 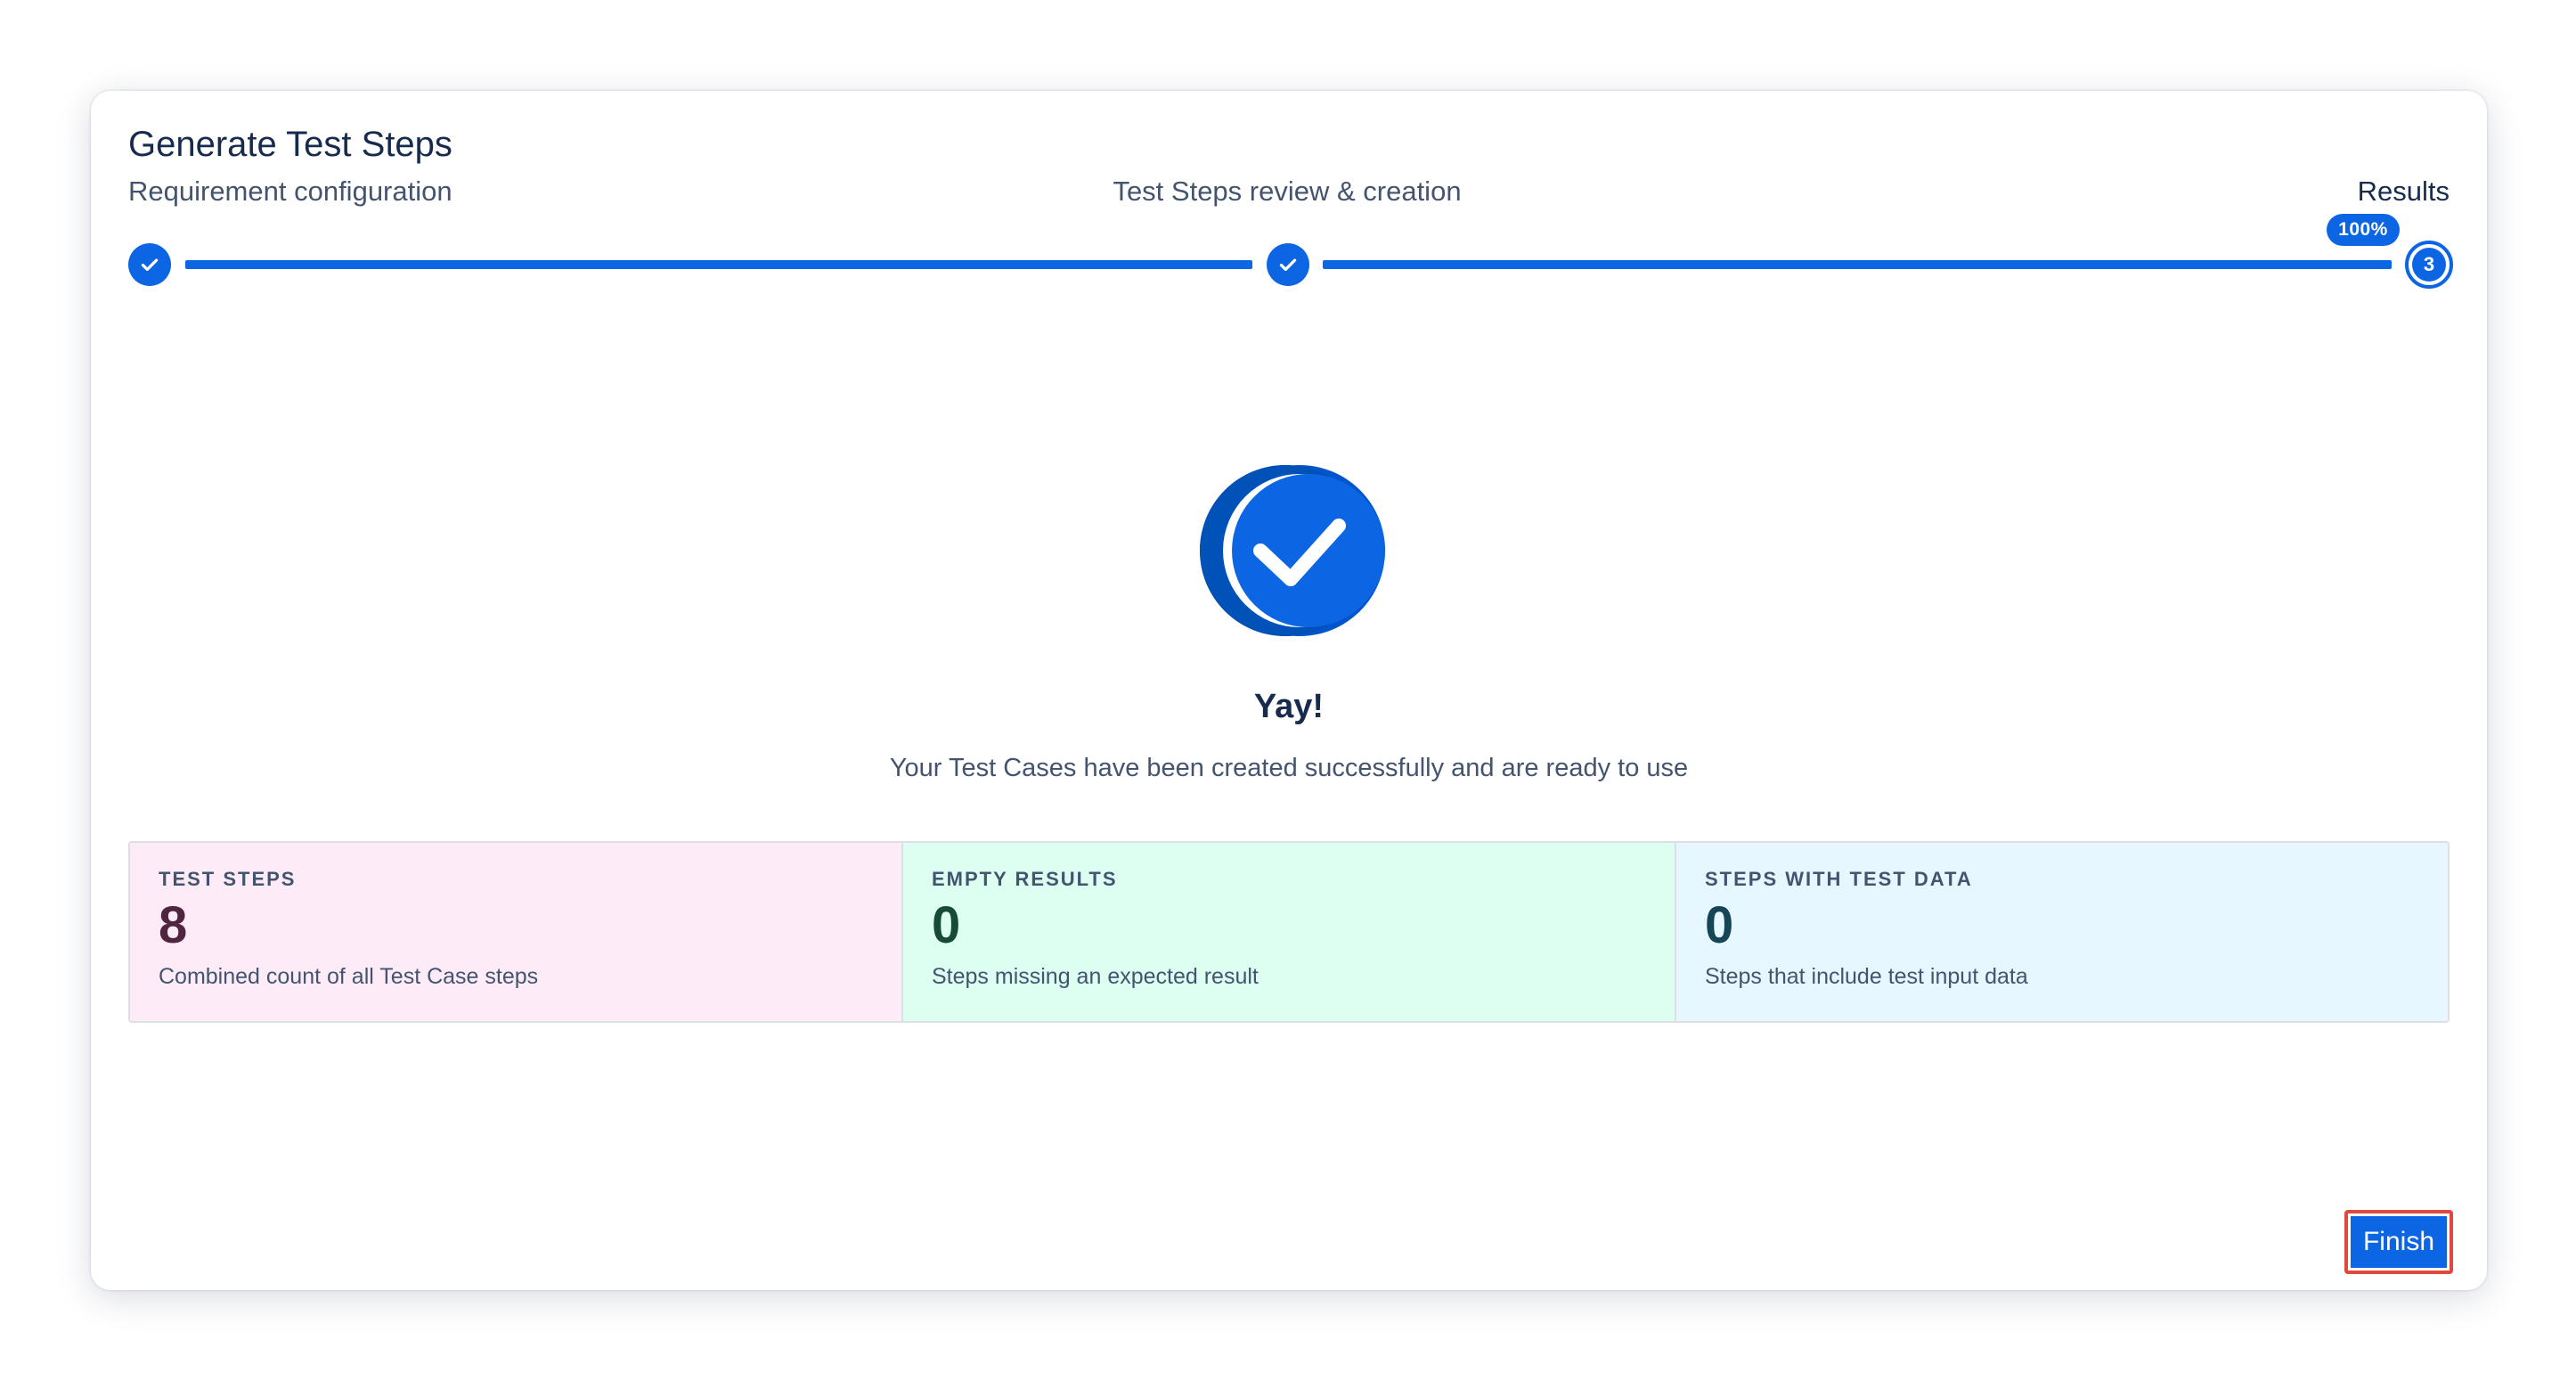 I want to click on step-label-requirement-configuration: Requirement configuration, so click(x=290, y=191).